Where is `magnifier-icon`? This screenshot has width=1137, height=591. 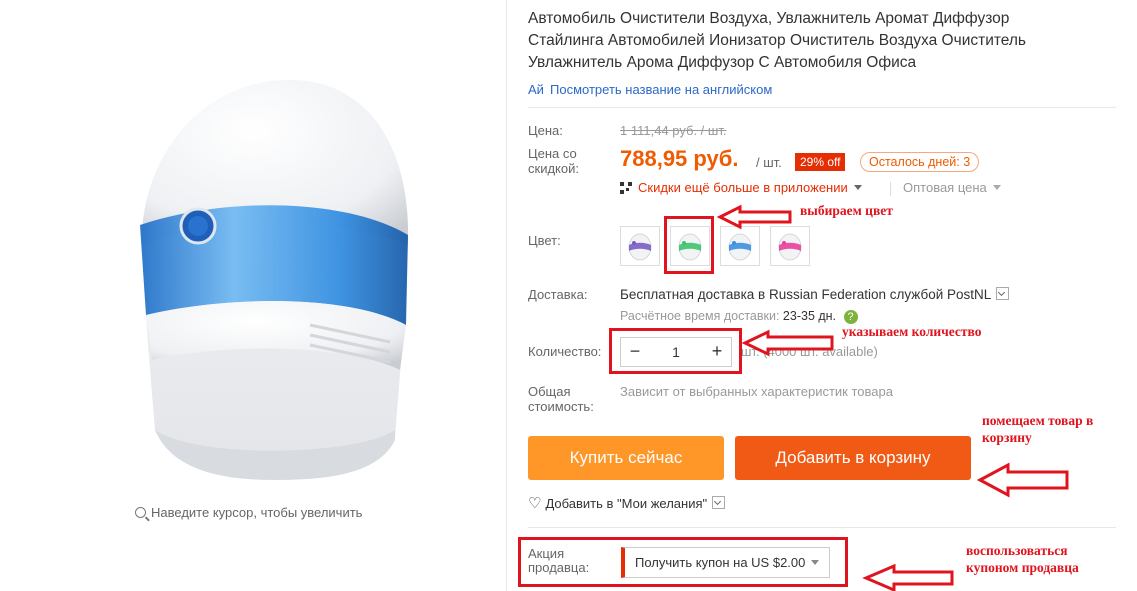 magnifier-icon is located at coordinates (140, 512).